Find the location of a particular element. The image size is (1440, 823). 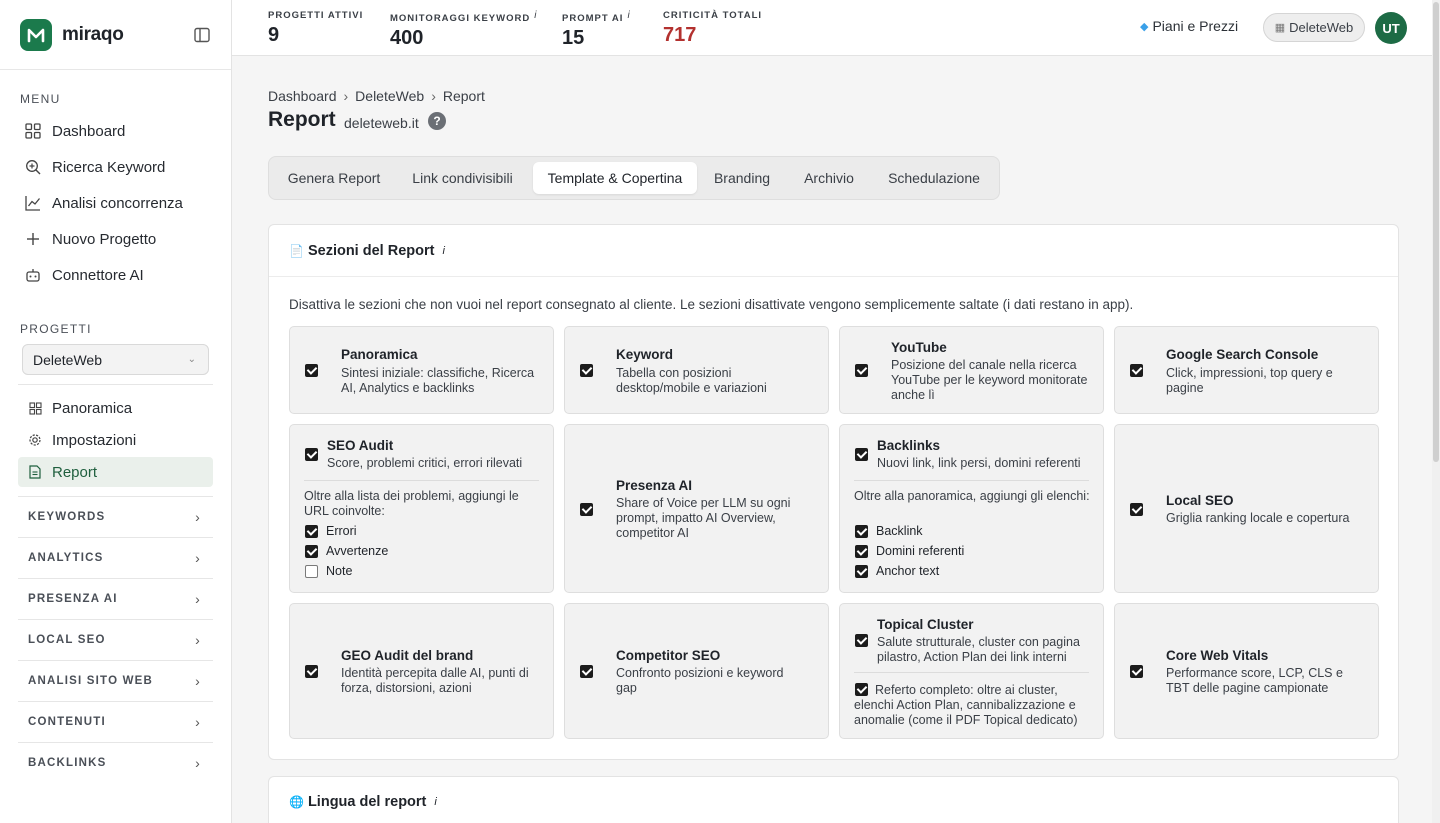

option-domini-referenti: Domini referenti is located at coordinates (909, 551).